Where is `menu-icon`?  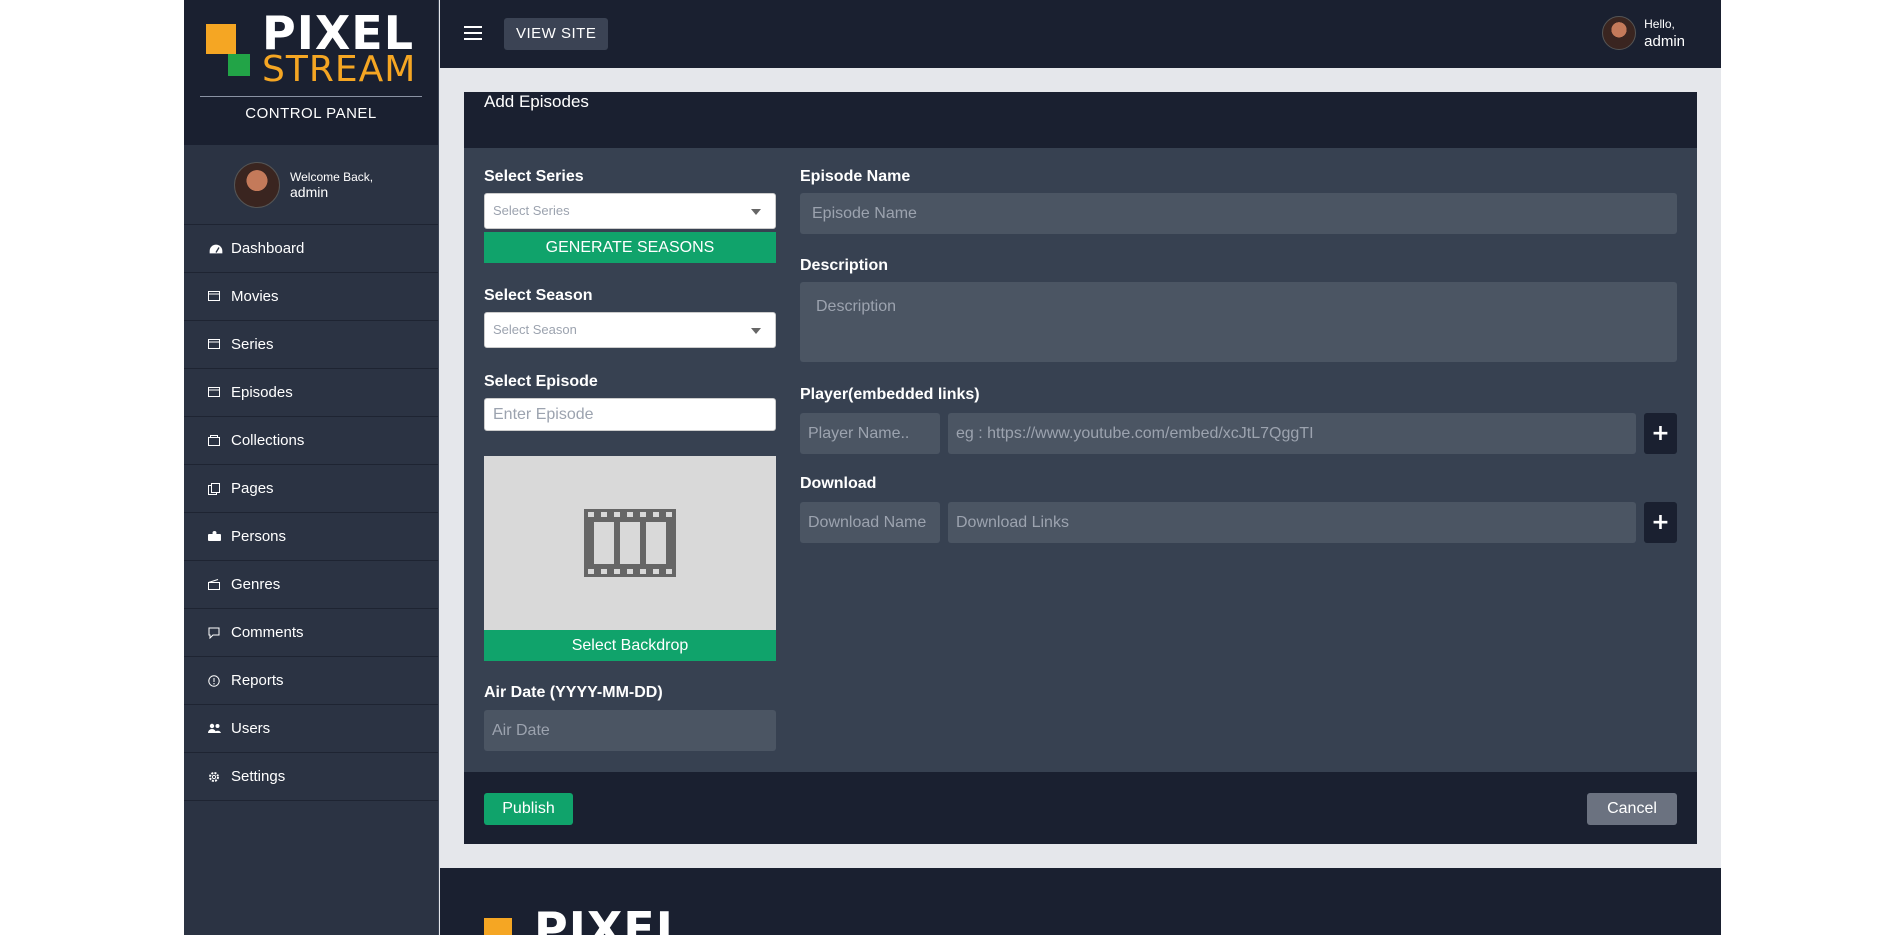 menu-icon is located at coordinates (473, 34).